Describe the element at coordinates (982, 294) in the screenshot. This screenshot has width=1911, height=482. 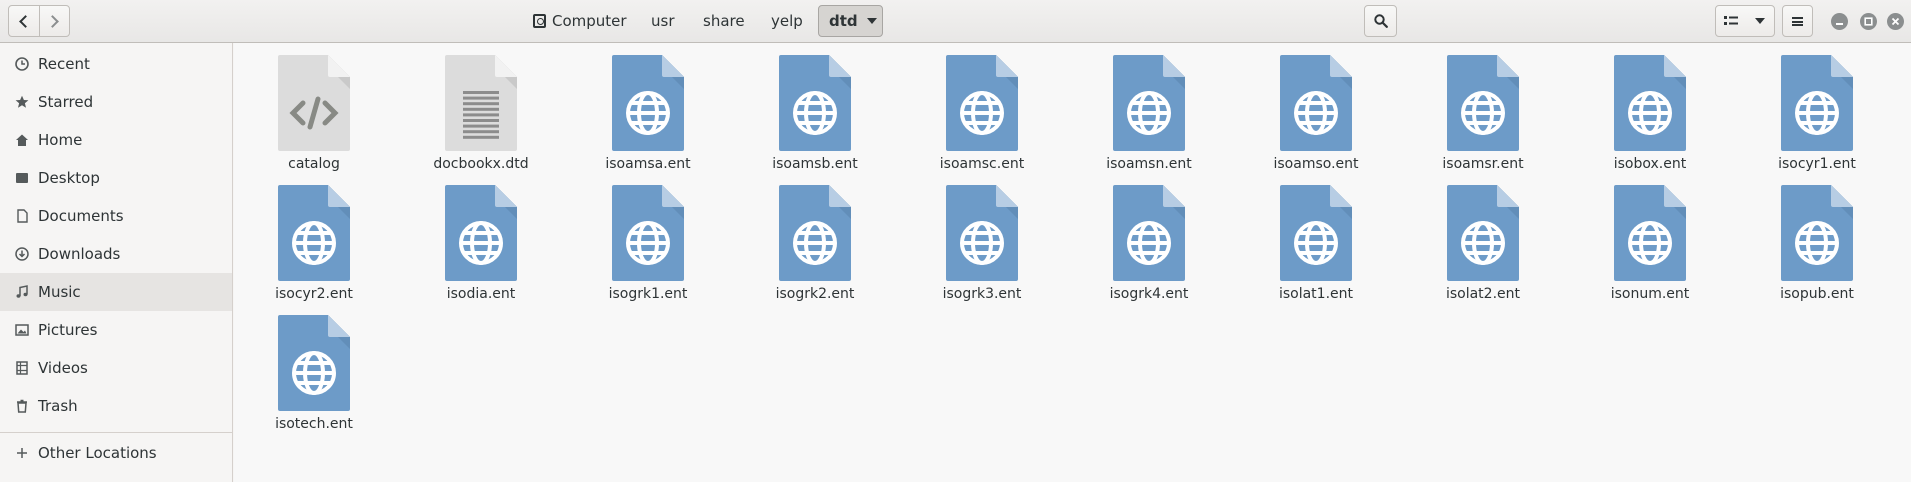
I see `file-name: isogrk3.ent` at that location.